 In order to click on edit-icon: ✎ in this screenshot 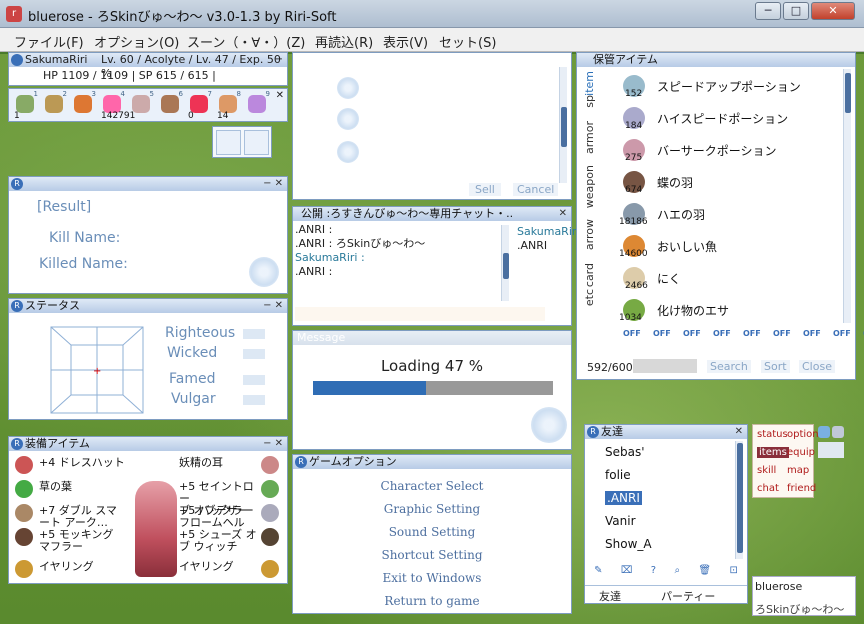, I will do `click(598, 573)`.